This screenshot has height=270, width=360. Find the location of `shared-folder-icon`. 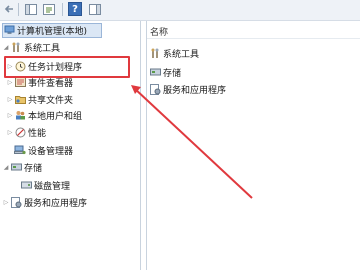

shared-folder-icon is located at coordinates (20, 99).